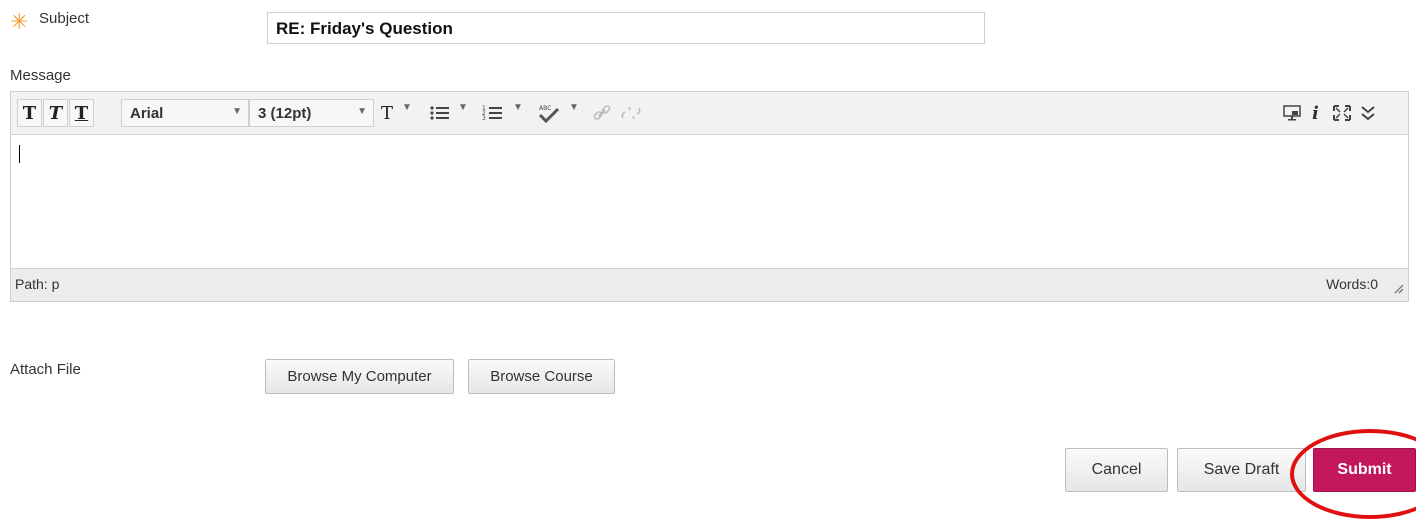 The width and height of the screenshot is (1416, 519). Describe the element at coordinates (285, 113) in the screenshot. I see `font-size-value: 3 (12pt)` at that location.